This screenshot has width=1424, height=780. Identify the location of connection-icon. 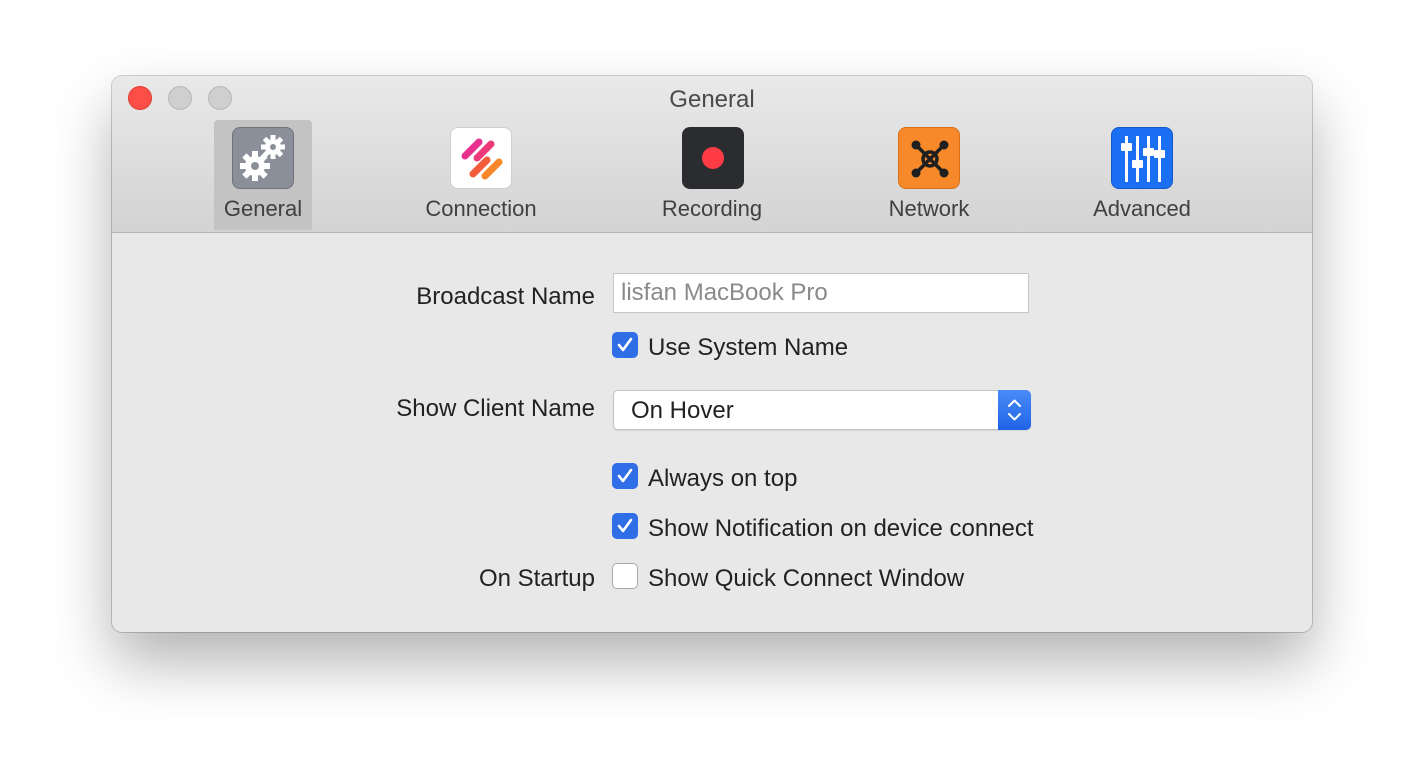
(481, 158).